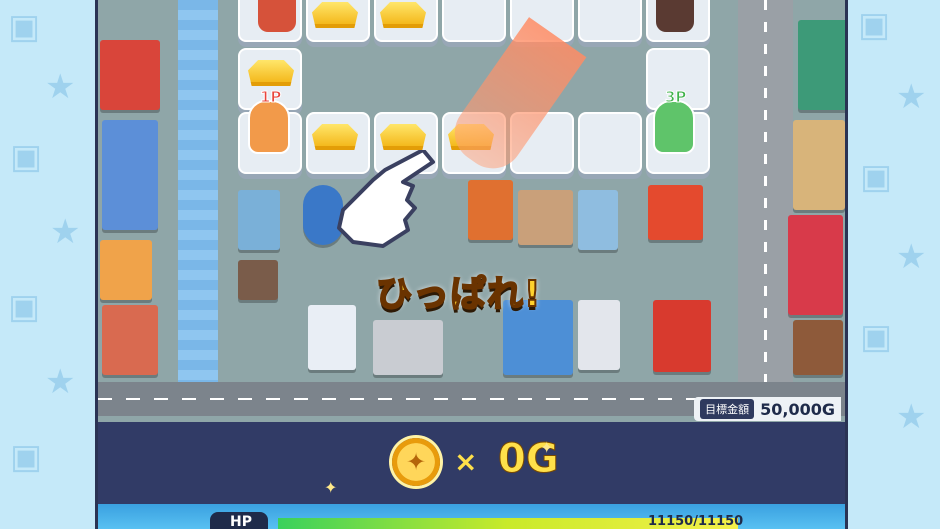  What do you see at coordinates (797, 409) in the screenshot?
I see `goal-value: 50,000G` at bounding box center [797, 409].